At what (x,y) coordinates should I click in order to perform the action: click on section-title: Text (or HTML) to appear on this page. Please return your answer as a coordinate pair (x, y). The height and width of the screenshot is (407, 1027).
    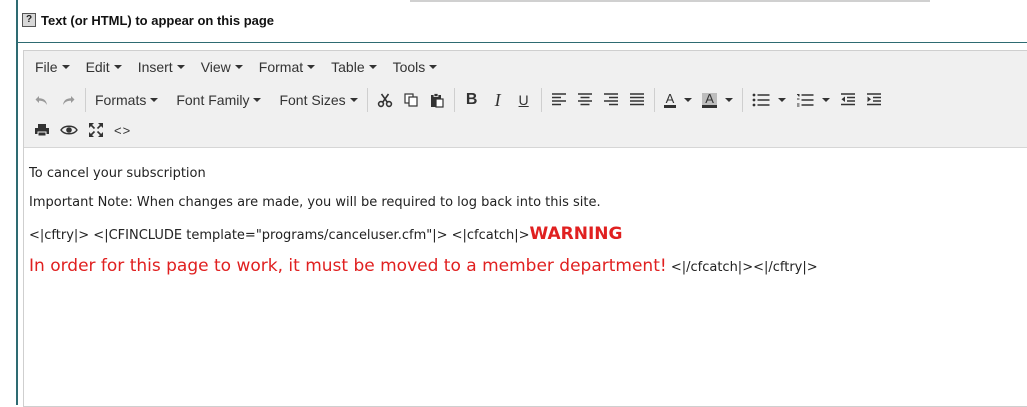
    Looking at the image, I should click on (158, 20).